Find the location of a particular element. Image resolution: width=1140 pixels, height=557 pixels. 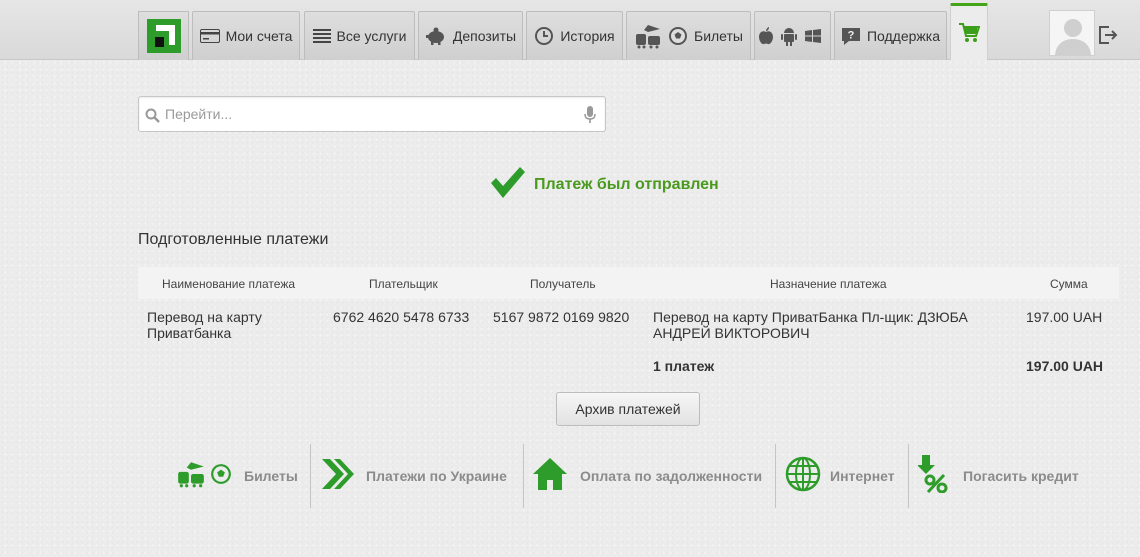

cell-amount: 197.00 UAH is located at coordinates (1064, 317).